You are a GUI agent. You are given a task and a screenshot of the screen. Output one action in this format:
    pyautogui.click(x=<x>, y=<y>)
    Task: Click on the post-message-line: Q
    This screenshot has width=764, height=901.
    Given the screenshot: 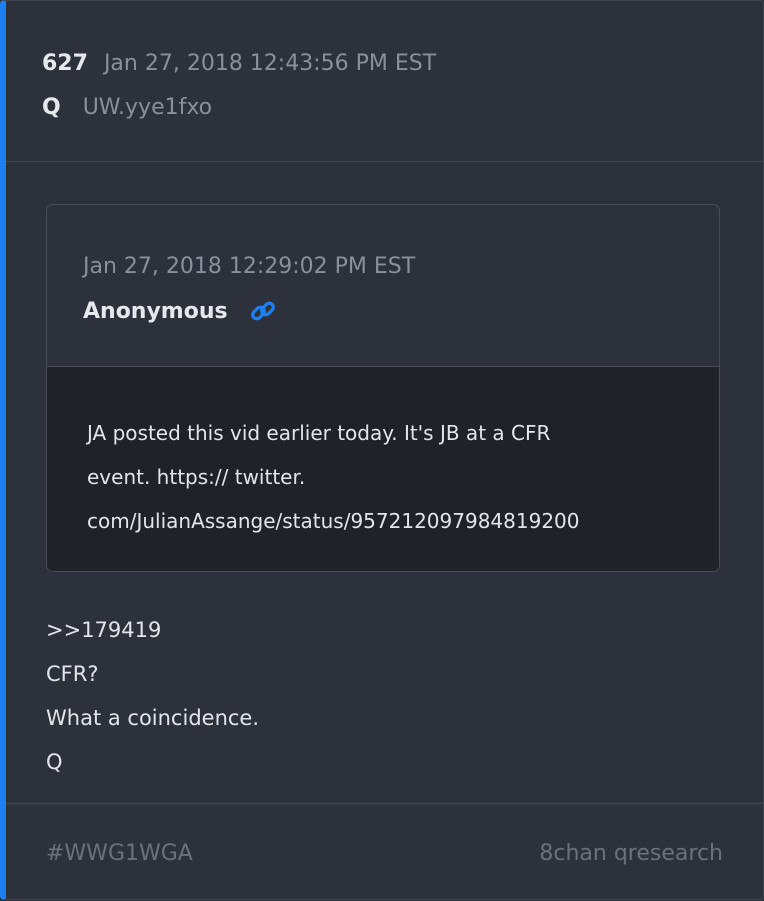 What is the action you would take?
    pyautogui.click(x=54, y=762)
    